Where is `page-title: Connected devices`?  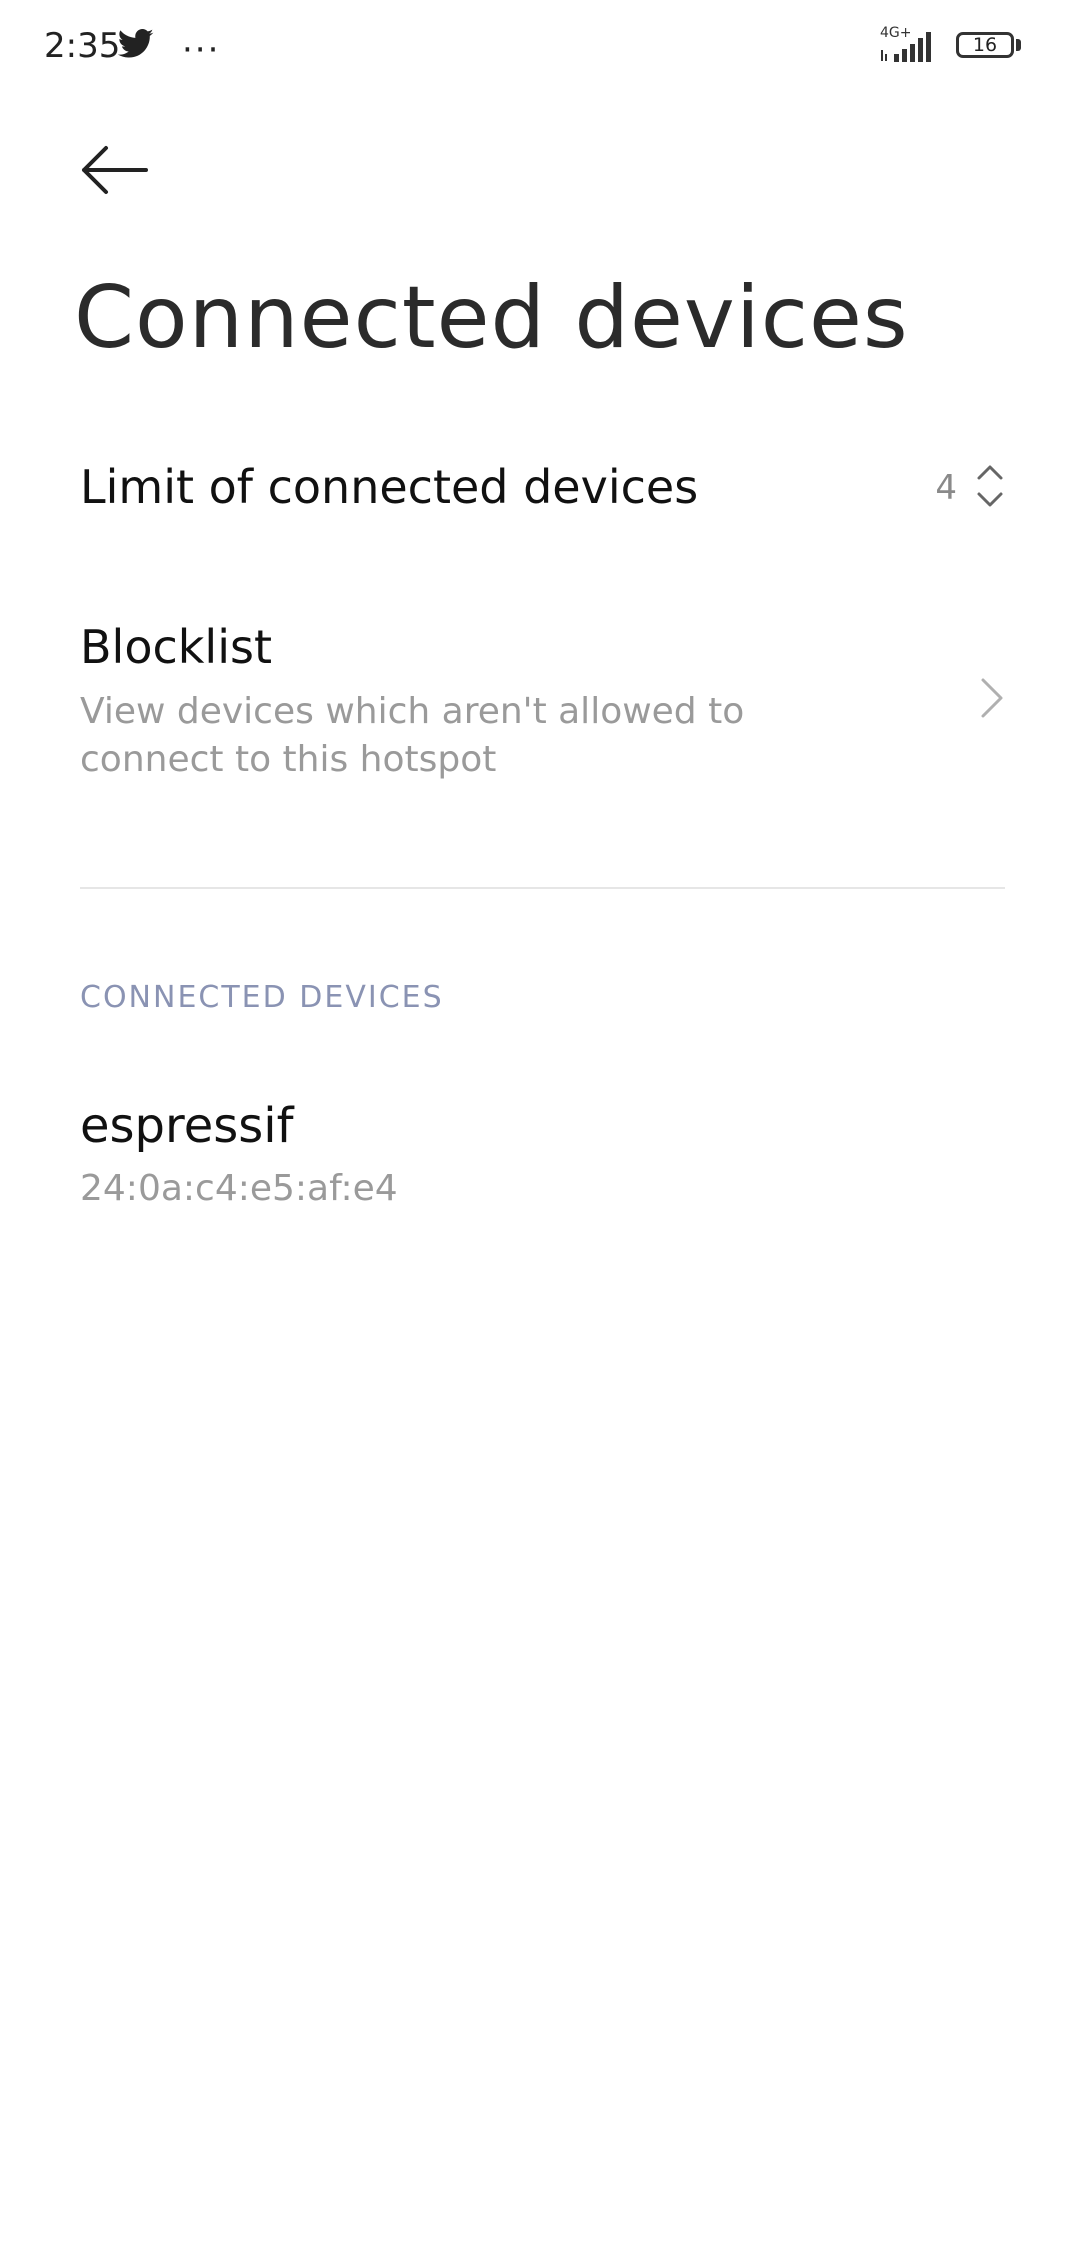
page-title: Connected devices is located at coordinates (491, 318).